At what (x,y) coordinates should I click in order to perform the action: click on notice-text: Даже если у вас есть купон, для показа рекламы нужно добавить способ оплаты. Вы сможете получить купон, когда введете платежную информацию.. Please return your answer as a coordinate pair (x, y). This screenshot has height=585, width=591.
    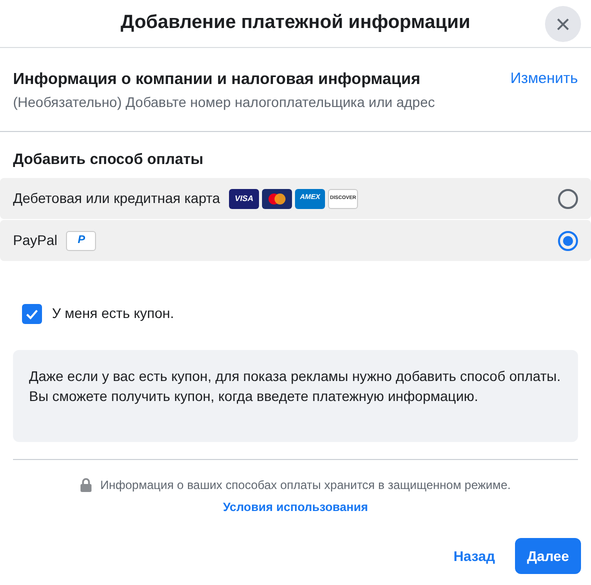
    Looking at the image, I should click on (295, 386).